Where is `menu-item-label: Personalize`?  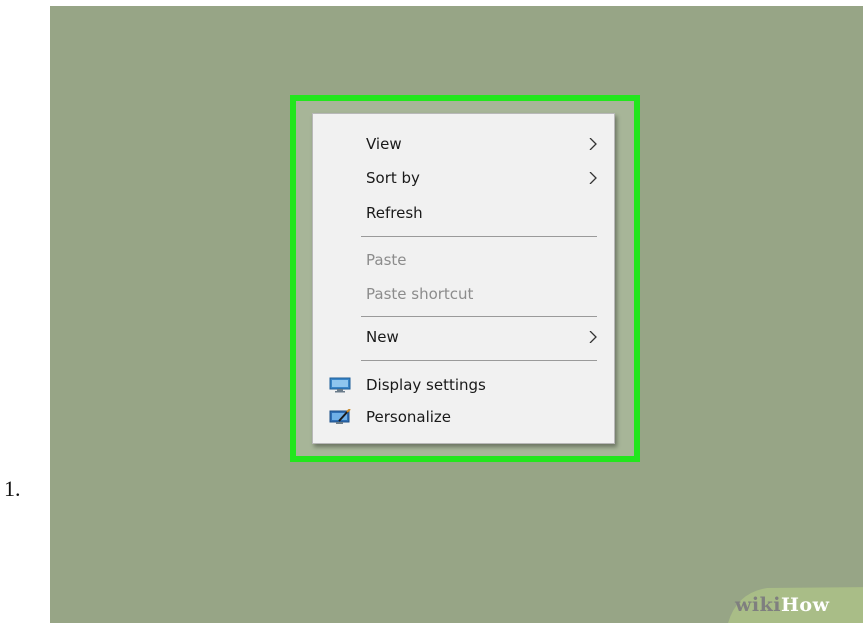 menu-item-label: Personalize is located at coordinates (409, 417).